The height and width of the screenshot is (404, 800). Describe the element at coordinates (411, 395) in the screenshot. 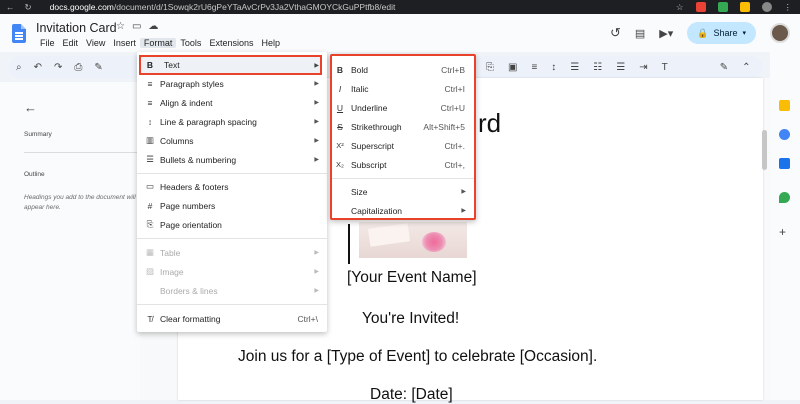

I see `date-text: Date: [Date]` at that location.